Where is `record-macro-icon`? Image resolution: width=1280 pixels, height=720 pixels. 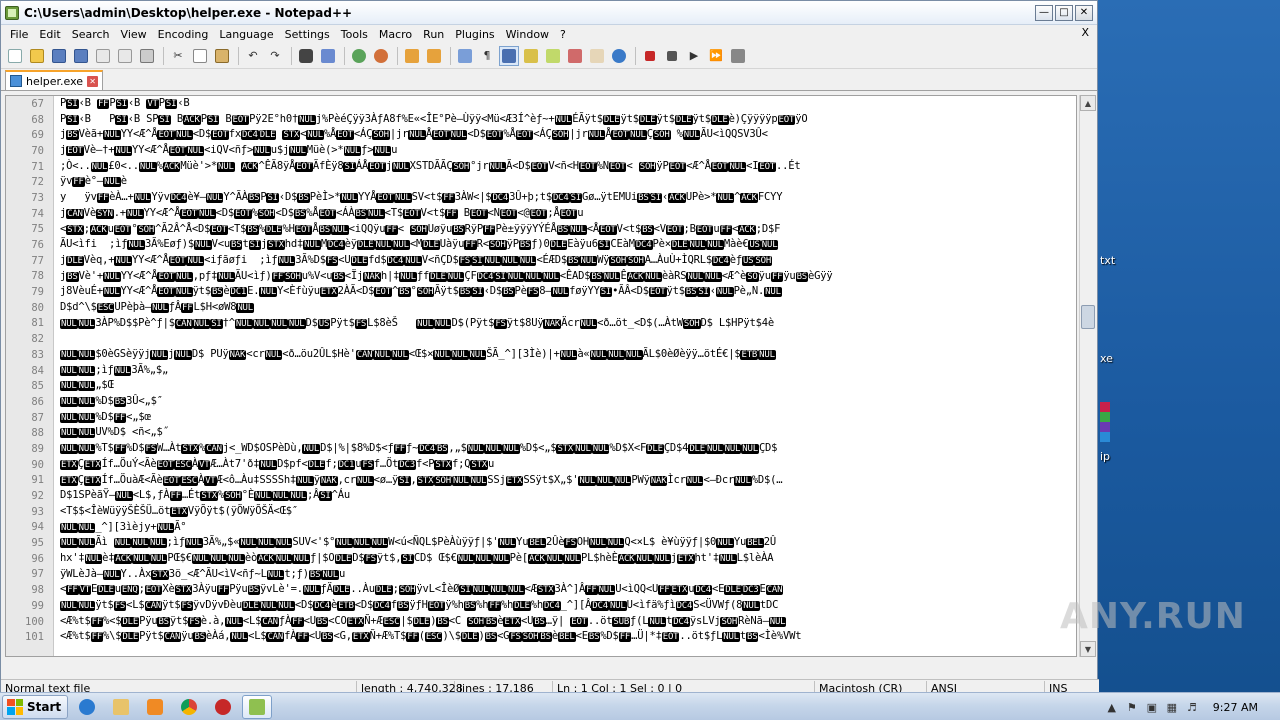 record-macro-icon is located at coordinates (650, 56).